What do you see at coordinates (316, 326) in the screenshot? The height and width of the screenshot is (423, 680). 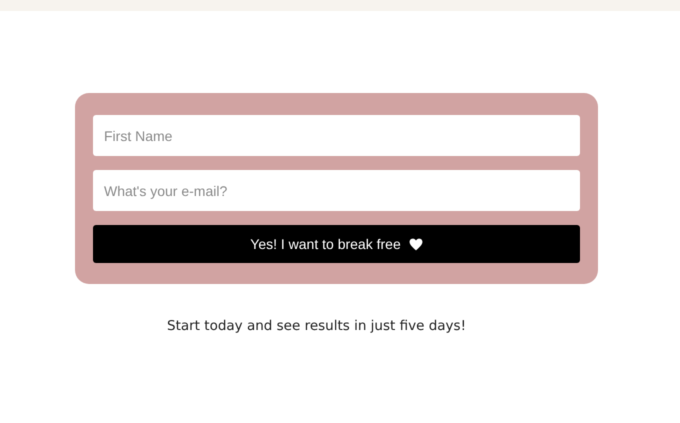 I see `caption: Start today and see results in just five days!` at bounding box center [316, 326].